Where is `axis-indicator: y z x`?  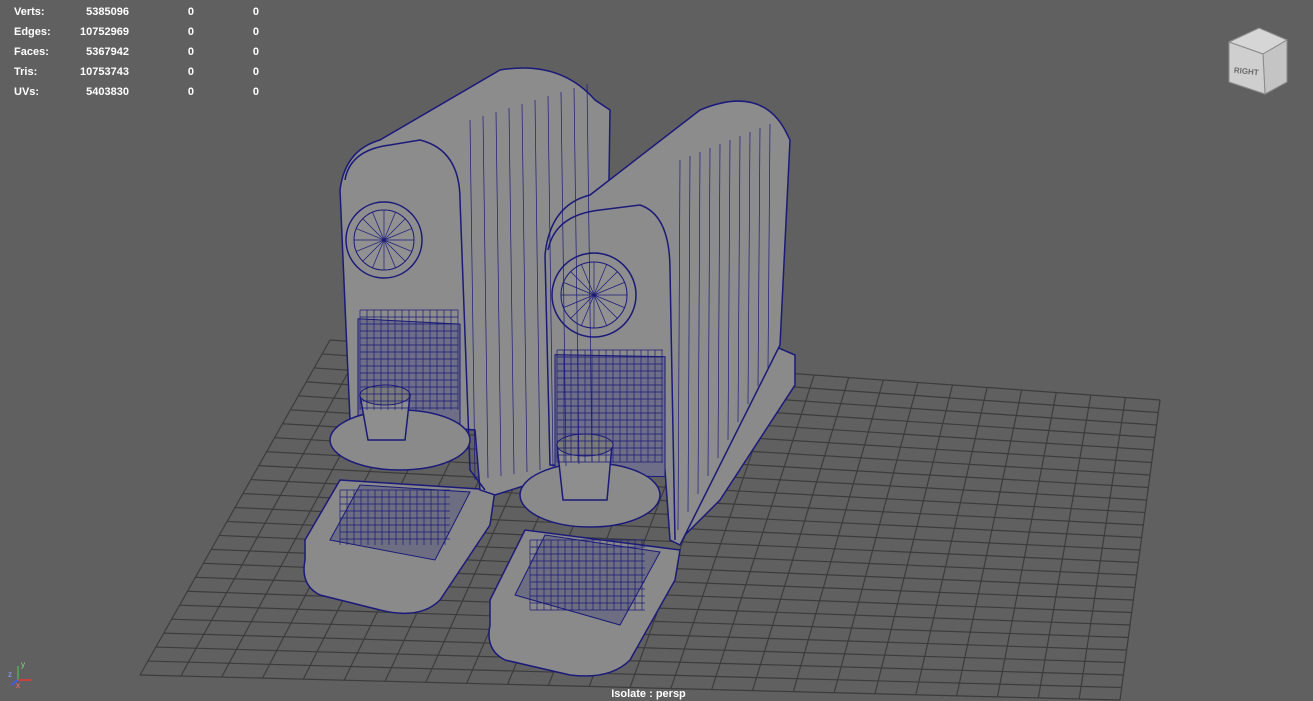 axis-indicator: y z x is located at coordinates (20, 675).